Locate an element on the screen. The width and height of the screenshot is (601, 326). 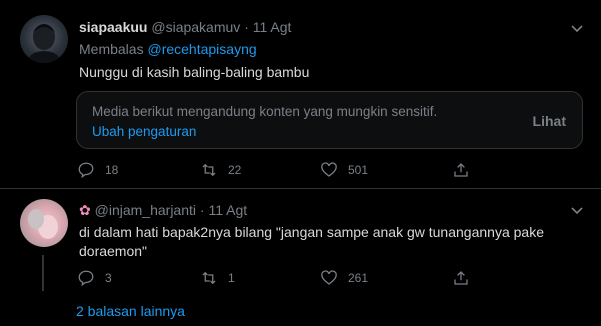
tweet-header: siapaakuu @siapakamuv · 11 Agt is located at coordinates (185, 27).